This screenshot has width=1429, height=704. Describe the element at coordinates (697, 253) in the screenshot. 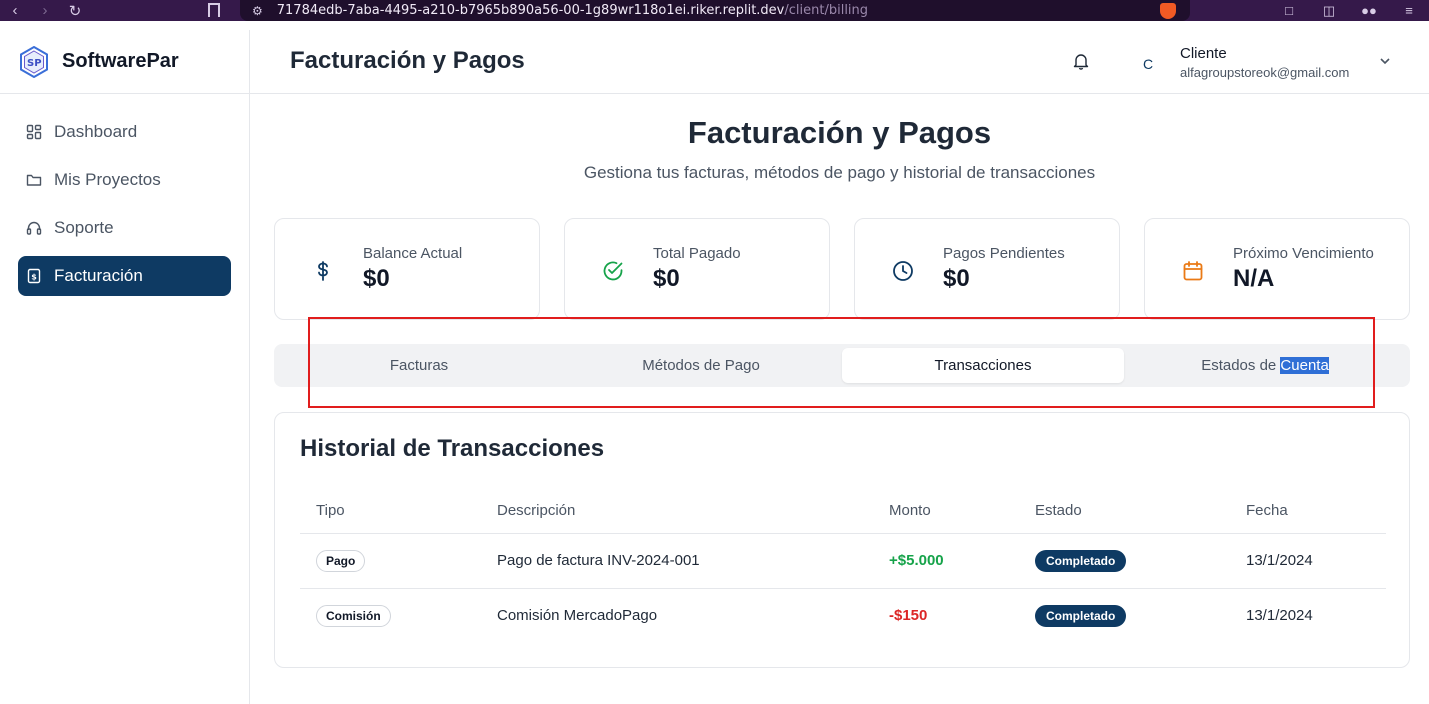

I see `stat-label: Total Pagado` at that location.